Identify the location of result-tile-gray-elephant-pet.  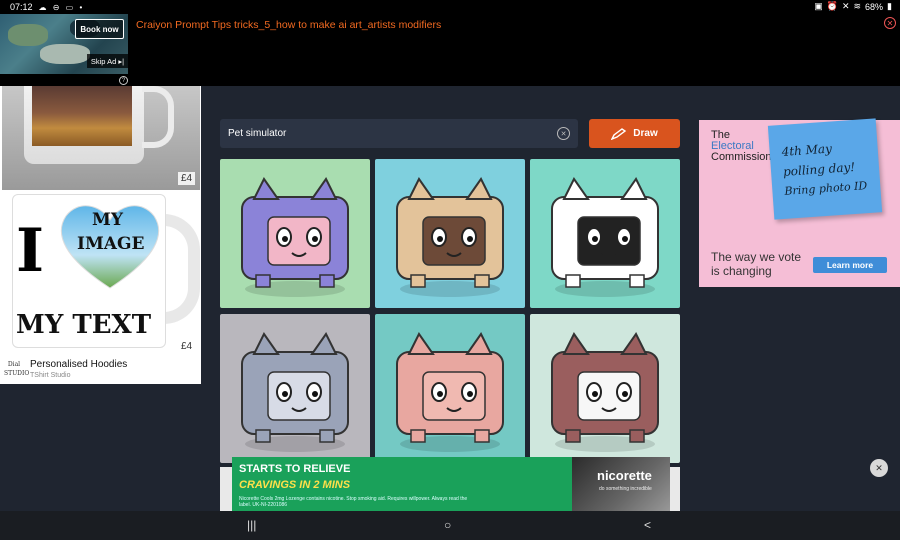
(295, 388).